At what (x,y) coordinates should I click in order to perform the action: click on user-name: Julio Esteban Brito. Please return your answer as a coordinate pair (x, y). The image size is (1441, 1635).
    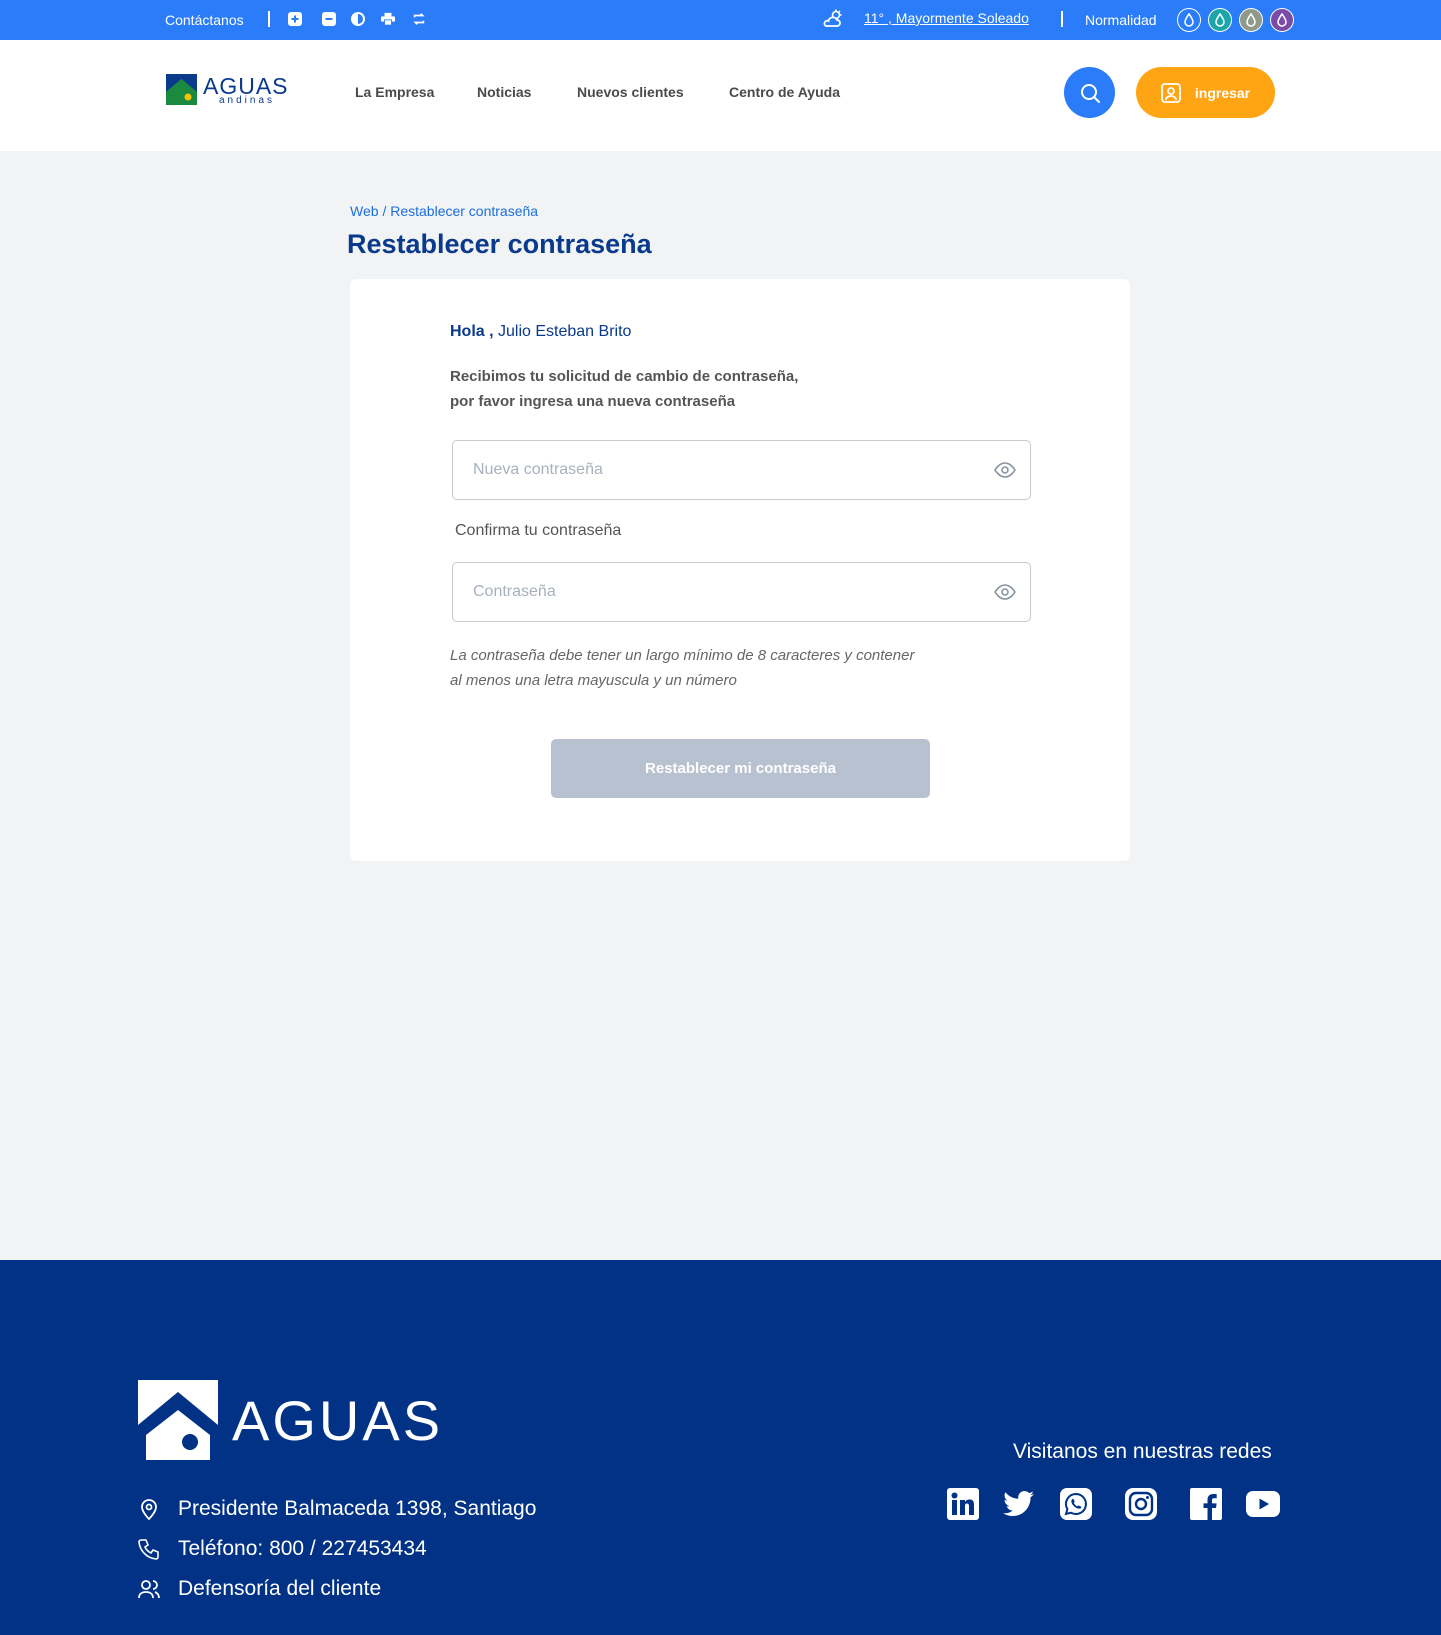
    Looking at the image, I should click on (565, 331).